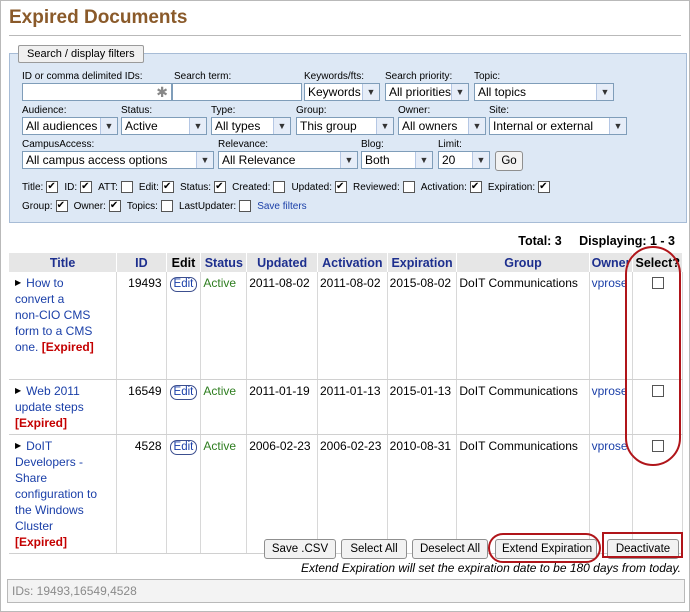  What do you see at coordinates (352, 407) in the screenshot?
I see `activation-cell: 2011-01-13` at bounding box center [352, 407].